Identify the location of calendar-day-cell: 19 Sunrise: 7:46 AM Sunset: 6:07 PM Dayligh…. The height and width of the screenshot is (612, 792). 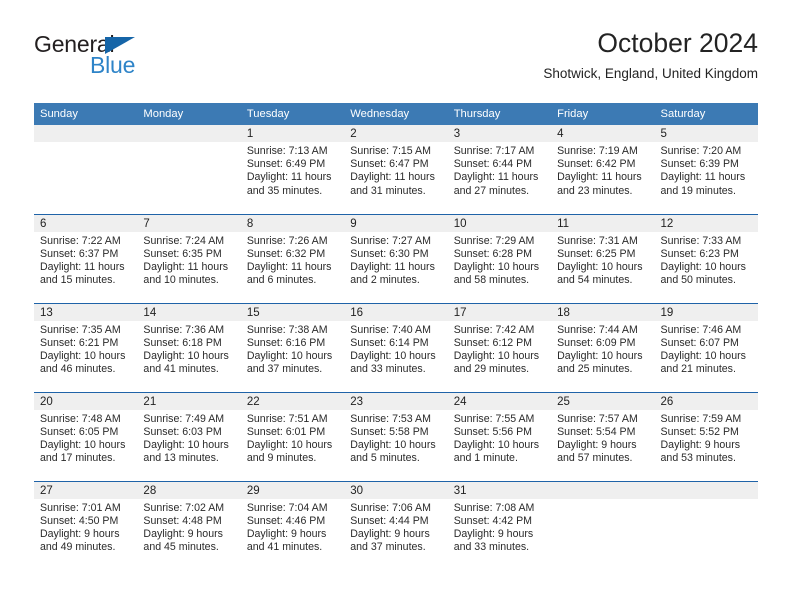
(706, 347).